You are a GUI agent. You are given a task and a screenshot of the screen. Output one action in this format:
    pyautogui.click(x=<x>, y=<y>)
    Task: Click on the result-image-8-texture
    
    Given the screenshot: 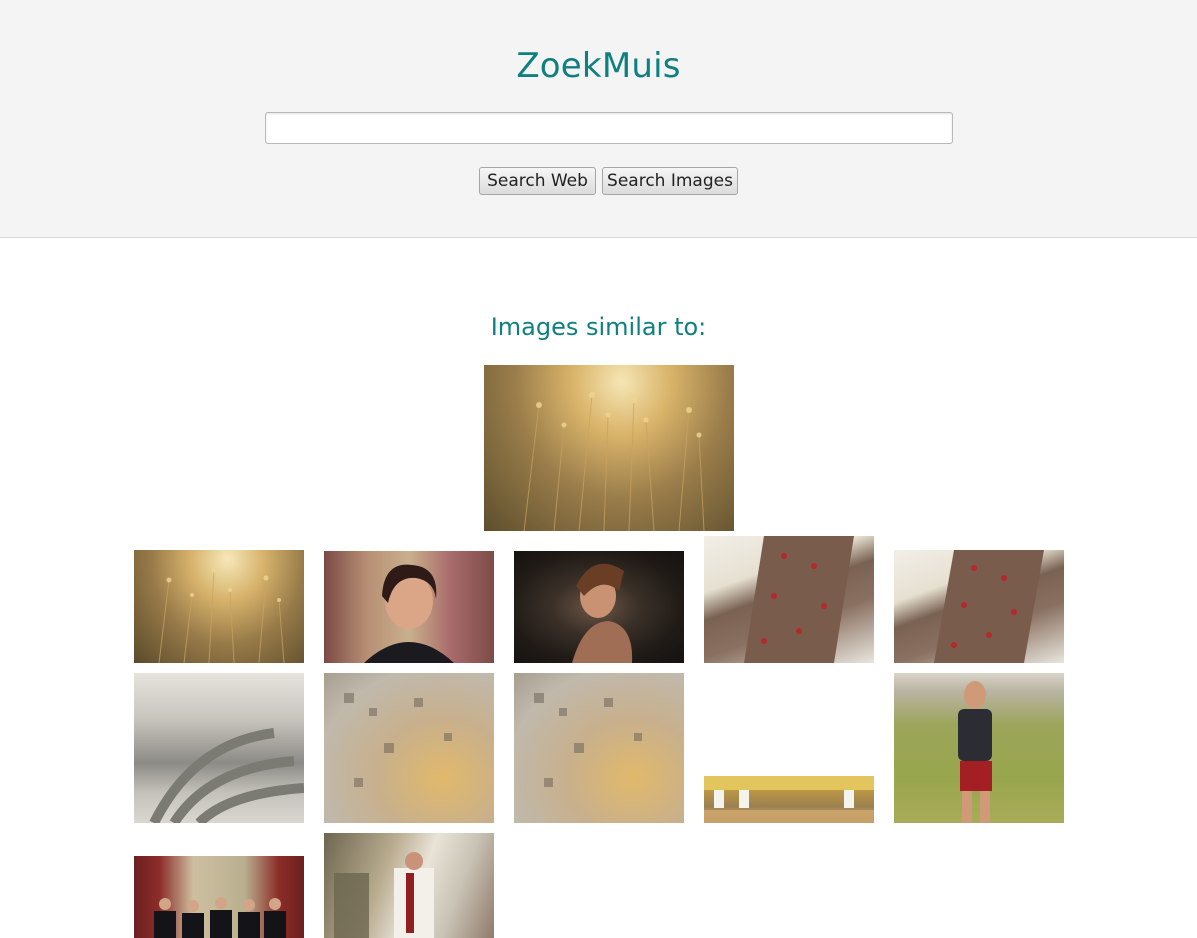 What is the action you would take?
    pyautogui.click(x=588, y=740)
    